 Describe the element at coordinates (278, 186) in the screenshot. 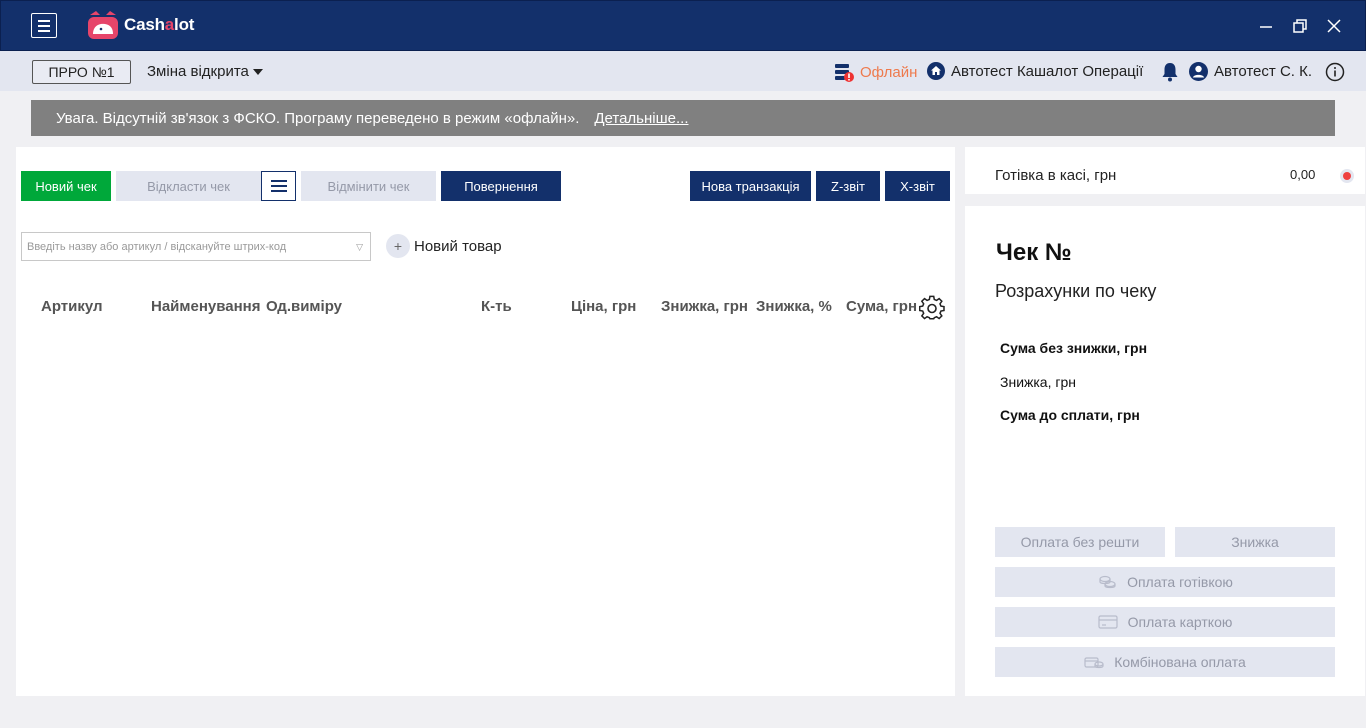

I see `postponed-list-button` at that location.